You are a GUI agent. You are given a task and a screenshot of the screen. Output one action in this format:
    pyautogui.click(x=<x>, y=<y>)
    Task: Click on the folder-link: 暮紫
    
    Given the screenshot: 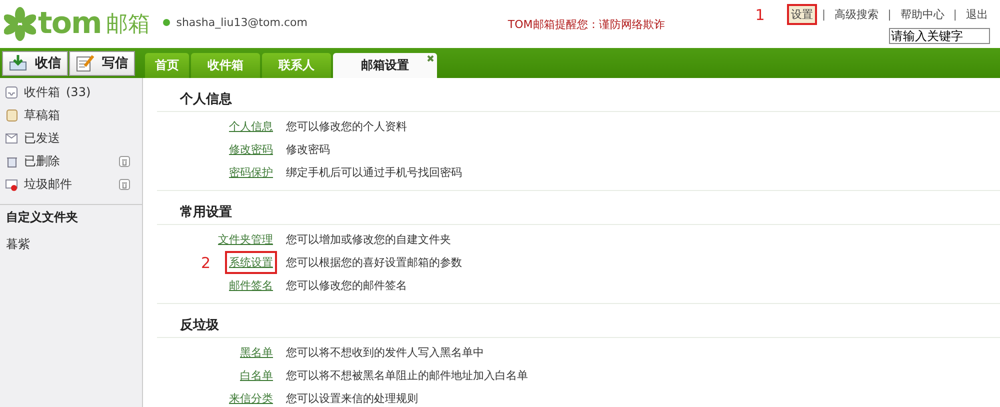 What is the action you would take?
    pyautogui.click(x=71, y=244)
    